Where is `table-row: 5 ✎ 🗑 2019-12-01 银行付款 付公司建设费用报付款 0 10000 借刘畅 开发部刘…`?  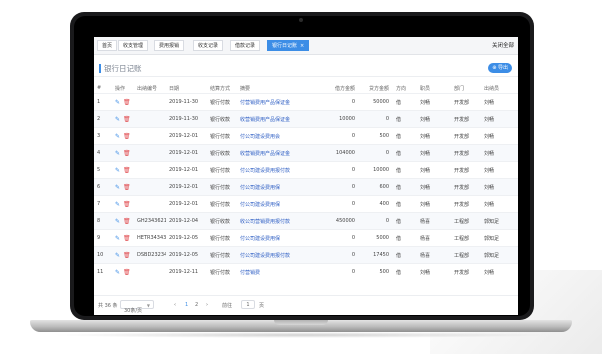 table-row: 5 ✎ 🗑 2019-12-01 银行付款 付公司建设费用报付款 0 10000 借刘畅 开发部刘… is located at coordinates (306, 170).